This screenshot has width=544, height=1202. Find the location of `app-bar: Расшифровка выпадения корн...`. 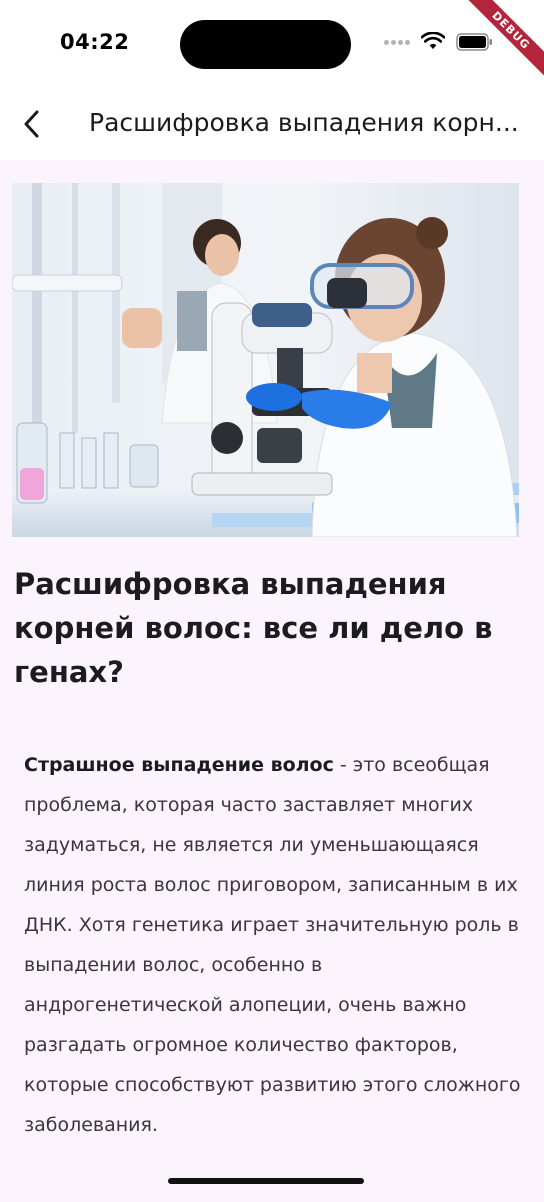

app-bar: Расшифровка выпадения корн... is located at coordinates (272, 125).